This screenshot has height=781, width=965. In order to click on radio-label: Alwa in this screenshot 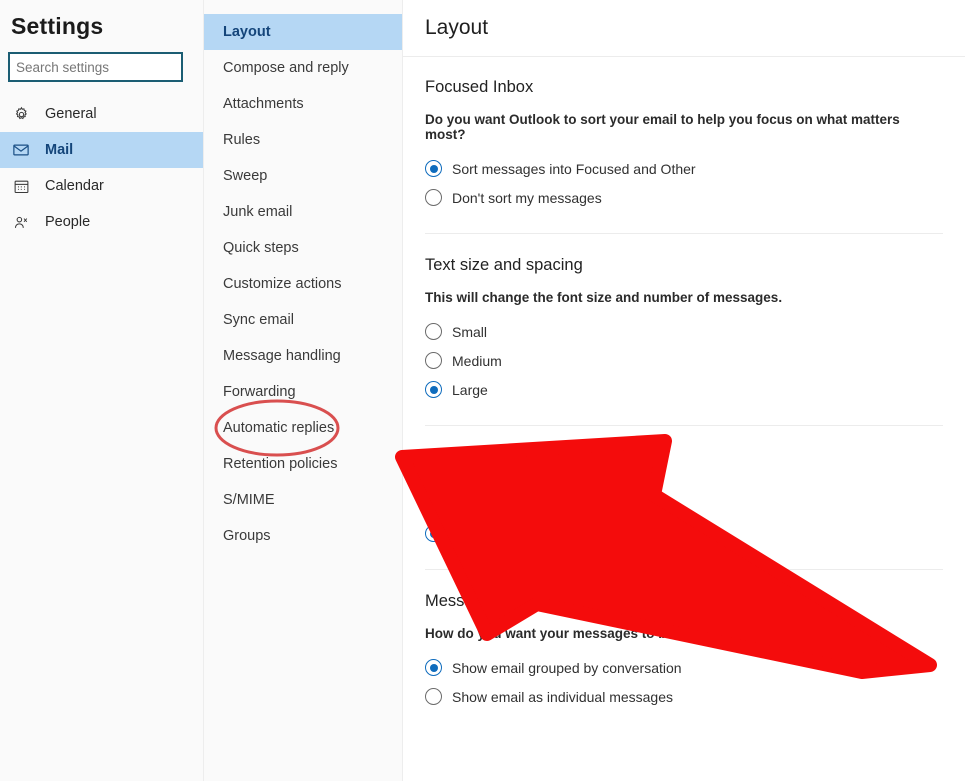, I will do `click(467, 504)`.